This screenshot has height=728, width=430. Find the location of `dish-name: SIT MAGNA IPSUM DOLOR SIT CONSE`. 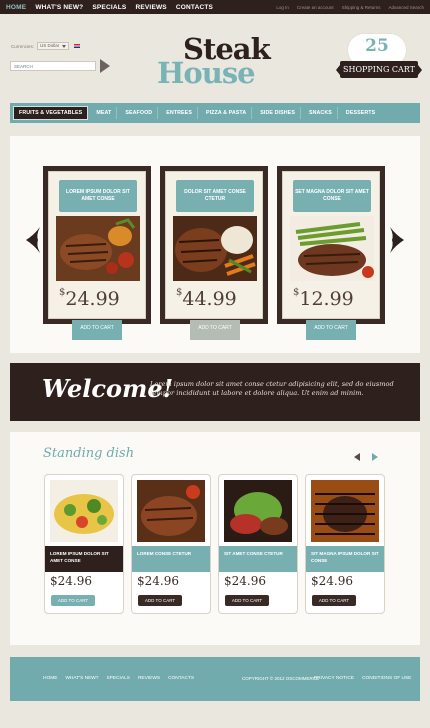

dish-name: SIT MAGNA IPSUM DOLOR SIT CONSE is located at coordinates (345, 559).